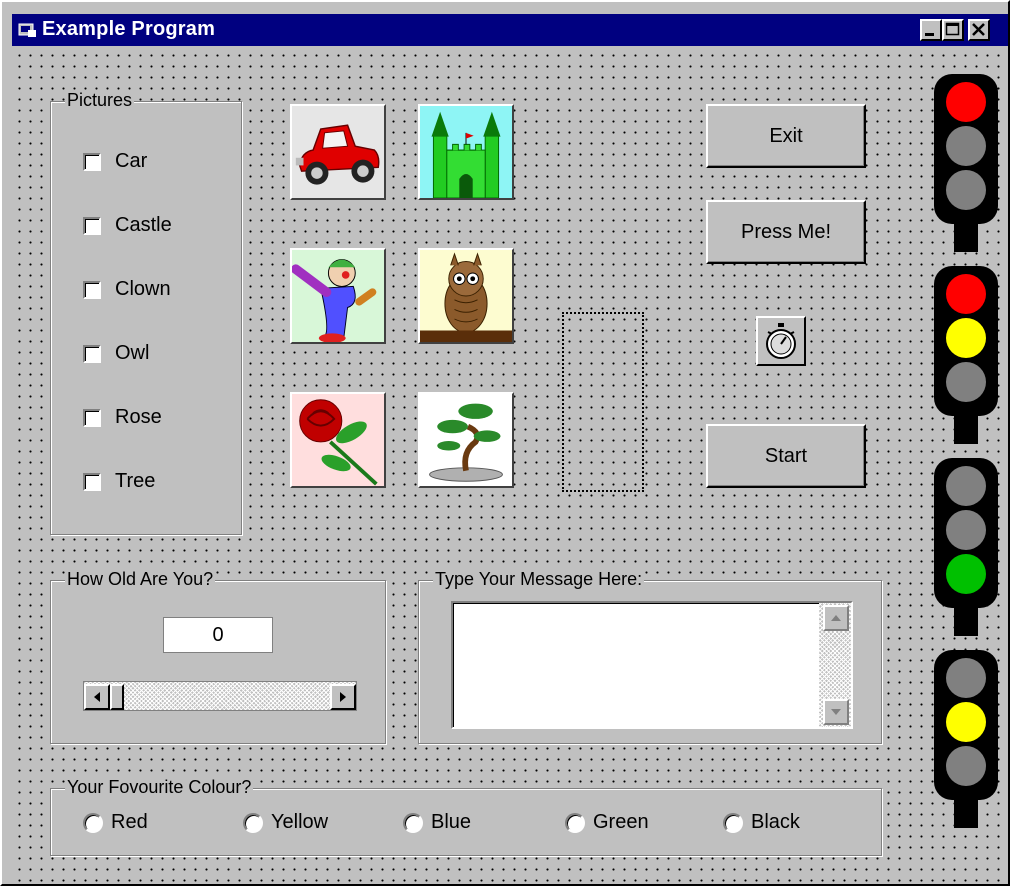  I want to click on checkbox-label: Castle, so click(143, 225).